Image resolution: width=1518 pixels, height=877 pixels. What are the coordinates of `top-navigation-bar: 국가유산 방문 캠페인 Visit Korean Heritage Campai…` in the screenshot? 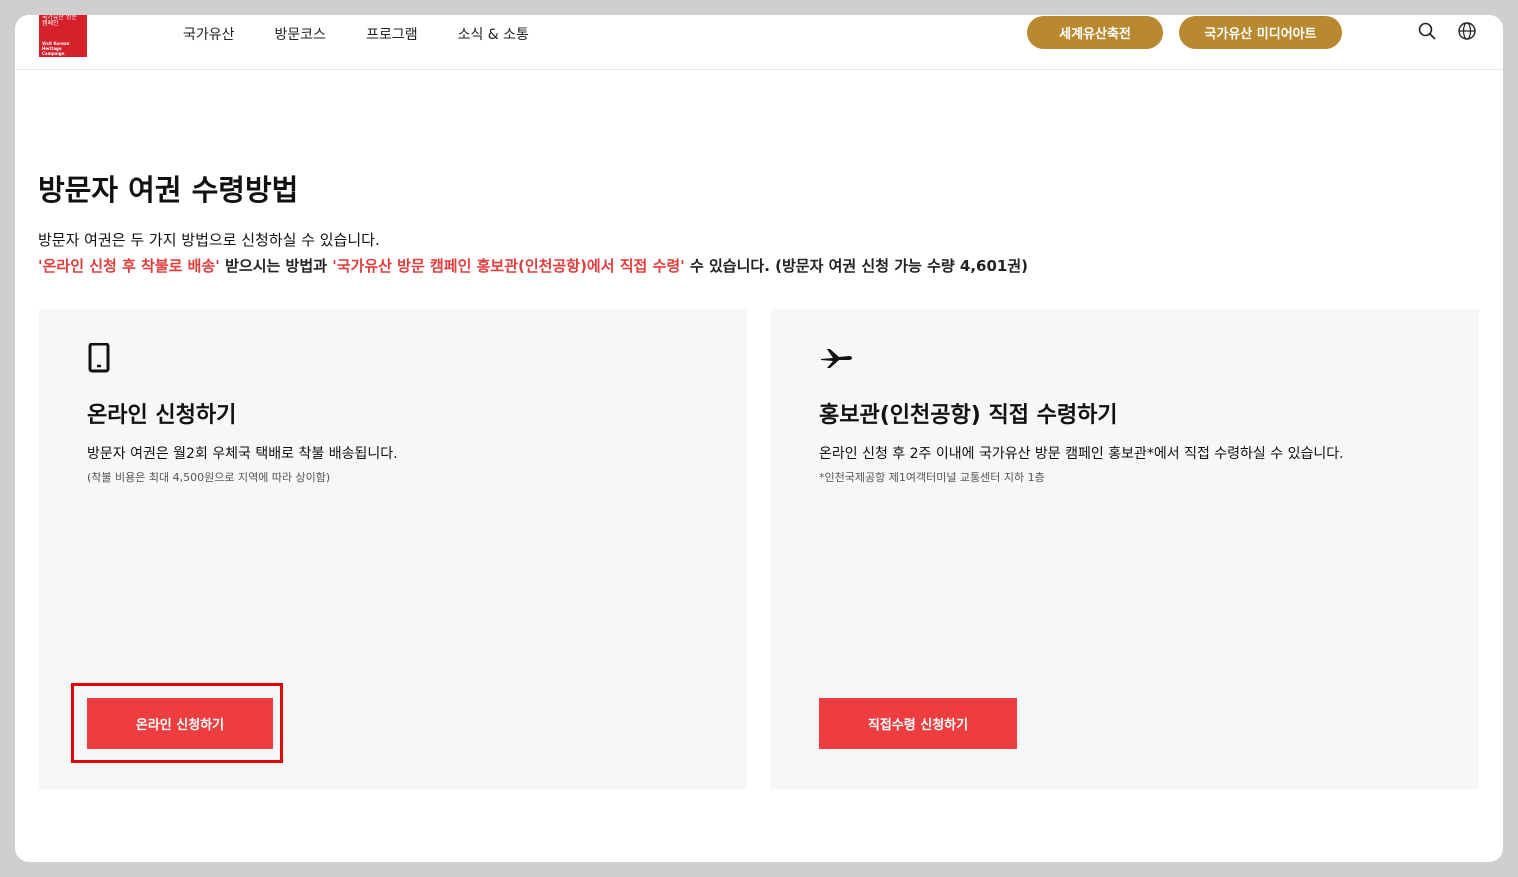 It's located at (759, 42).